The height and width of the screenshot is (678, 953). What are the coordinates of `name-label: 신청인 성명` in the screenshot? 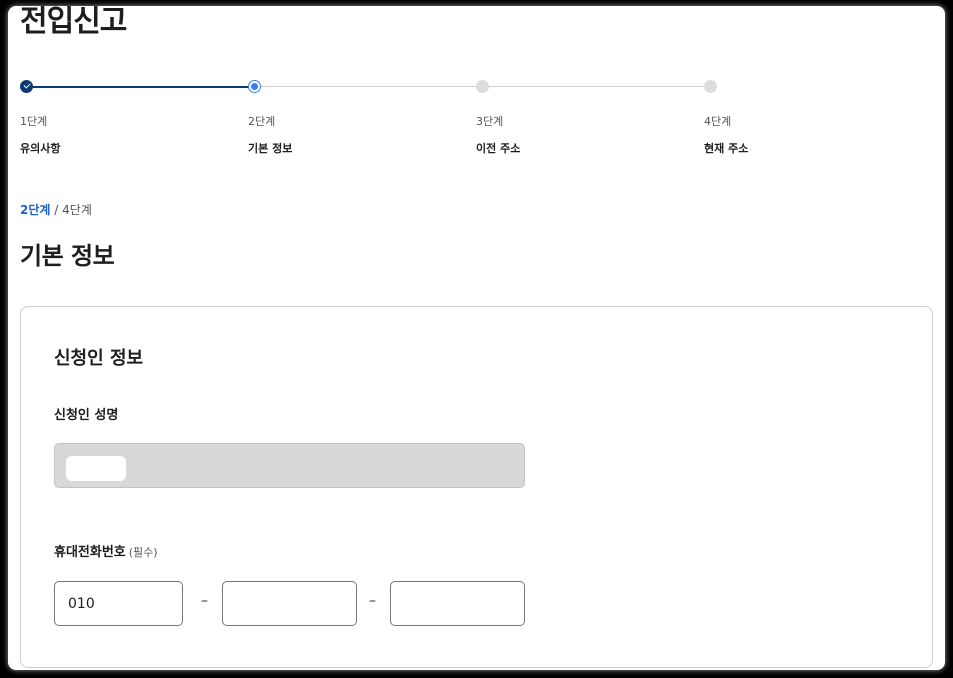 It's located at (86, 415).